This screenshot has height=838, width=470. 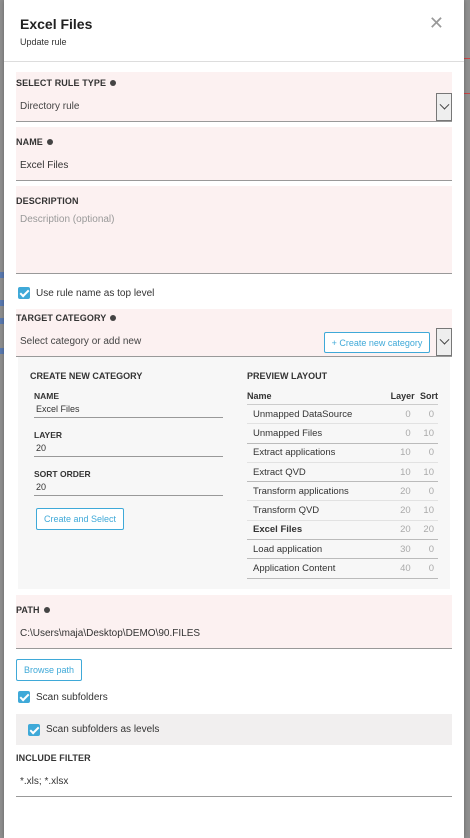 I want to click on table-row: Transform applications 20 0, so click(x=342, y=491).